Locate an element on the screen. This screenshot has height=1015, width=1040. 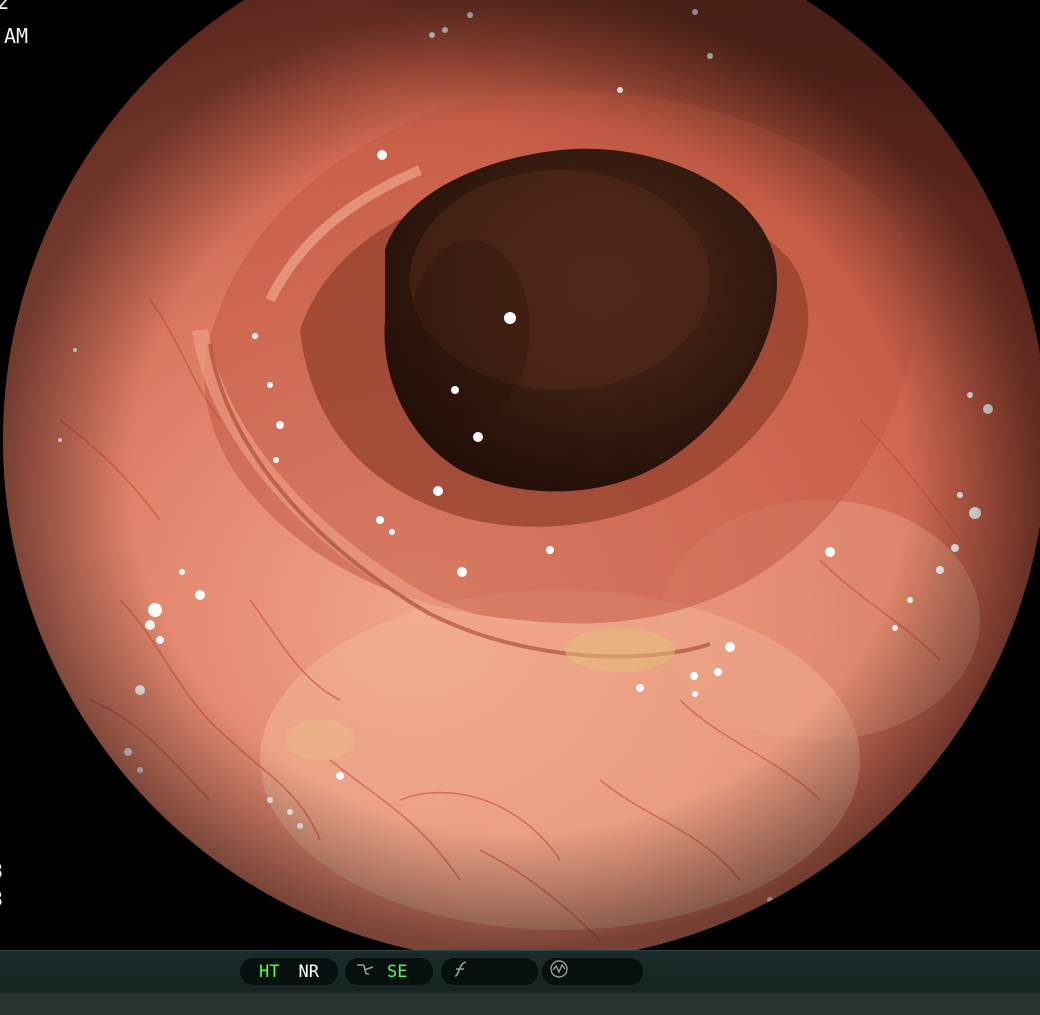
status-bar-lower-strip is located at coordinates (520, 1004).